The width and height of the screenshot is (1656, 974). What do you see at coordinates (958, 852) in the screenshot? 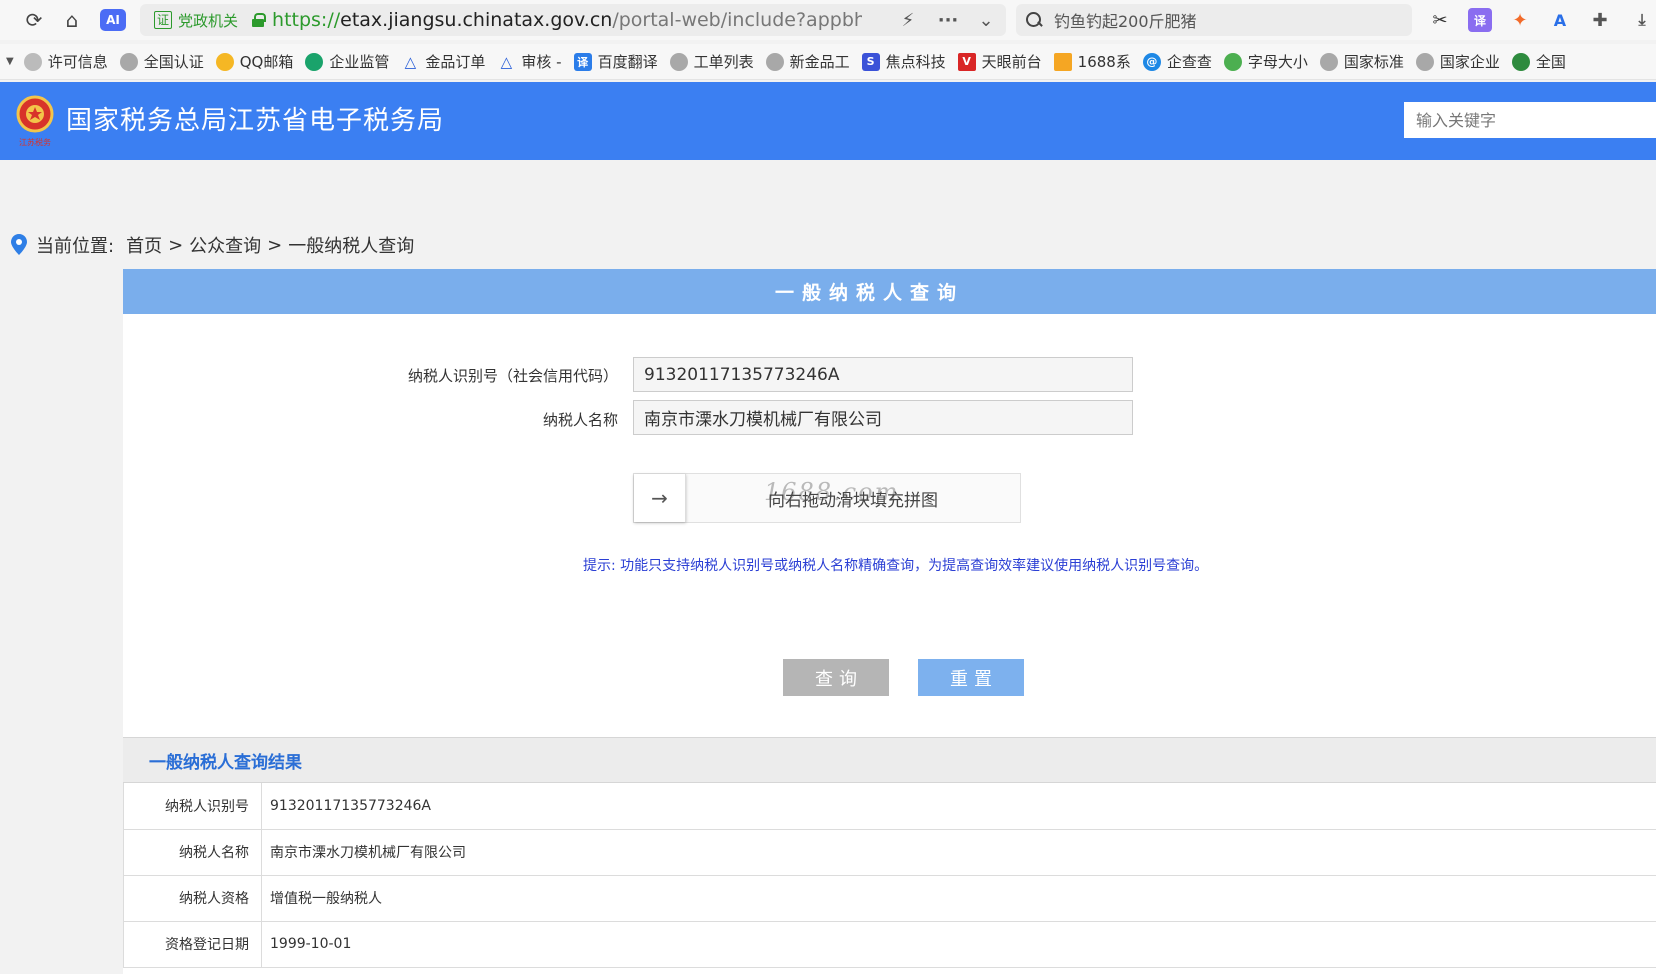
I see `result-value: 南京市溧水刀模机械厂有限公司` at bounding box center [958, 852].